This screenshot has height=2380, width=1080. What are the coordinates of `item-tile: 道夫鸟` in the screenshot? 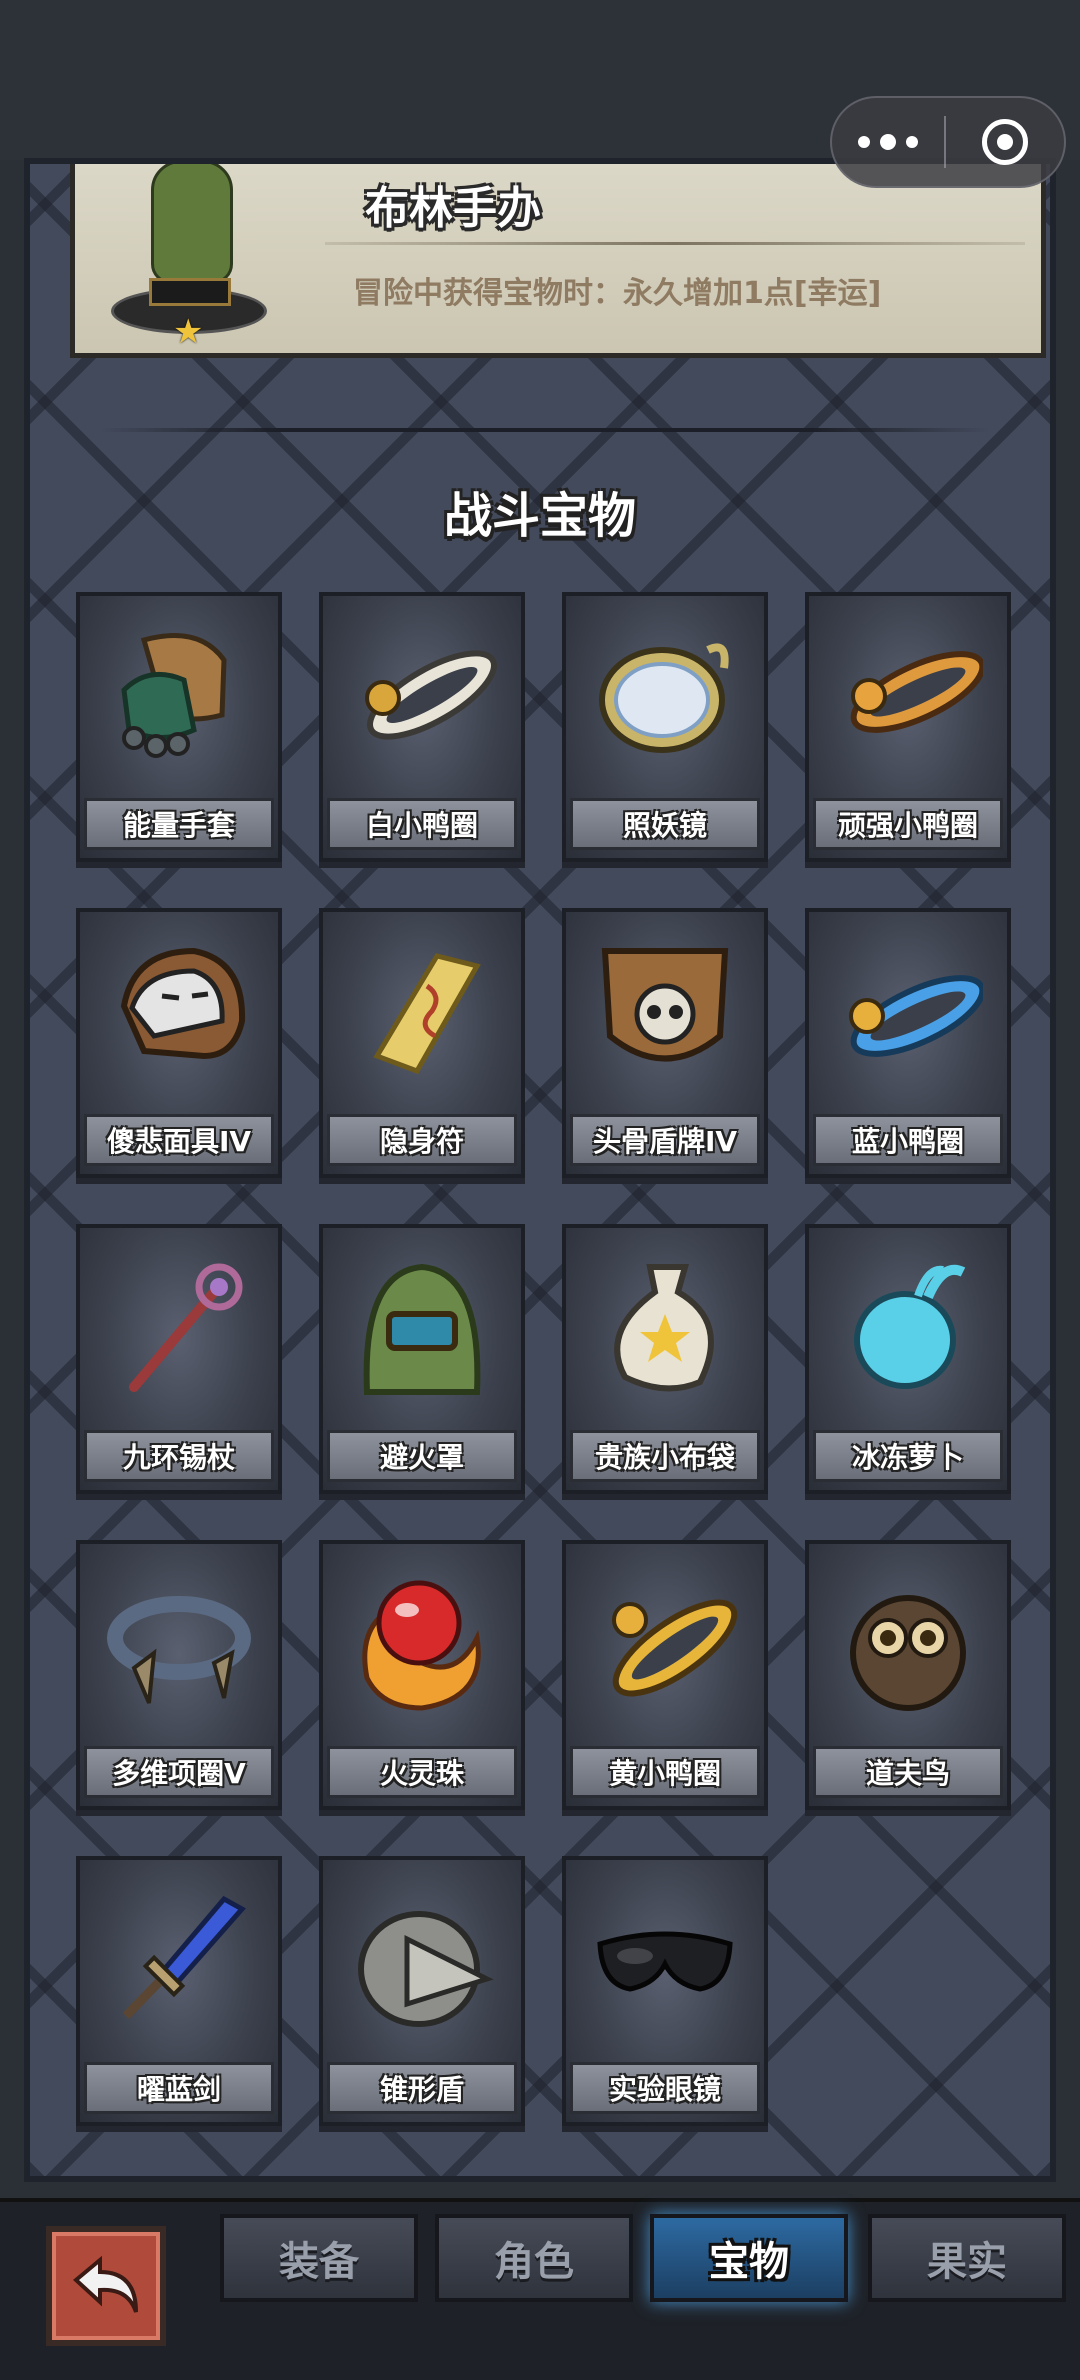 It's located at (908, 1675).